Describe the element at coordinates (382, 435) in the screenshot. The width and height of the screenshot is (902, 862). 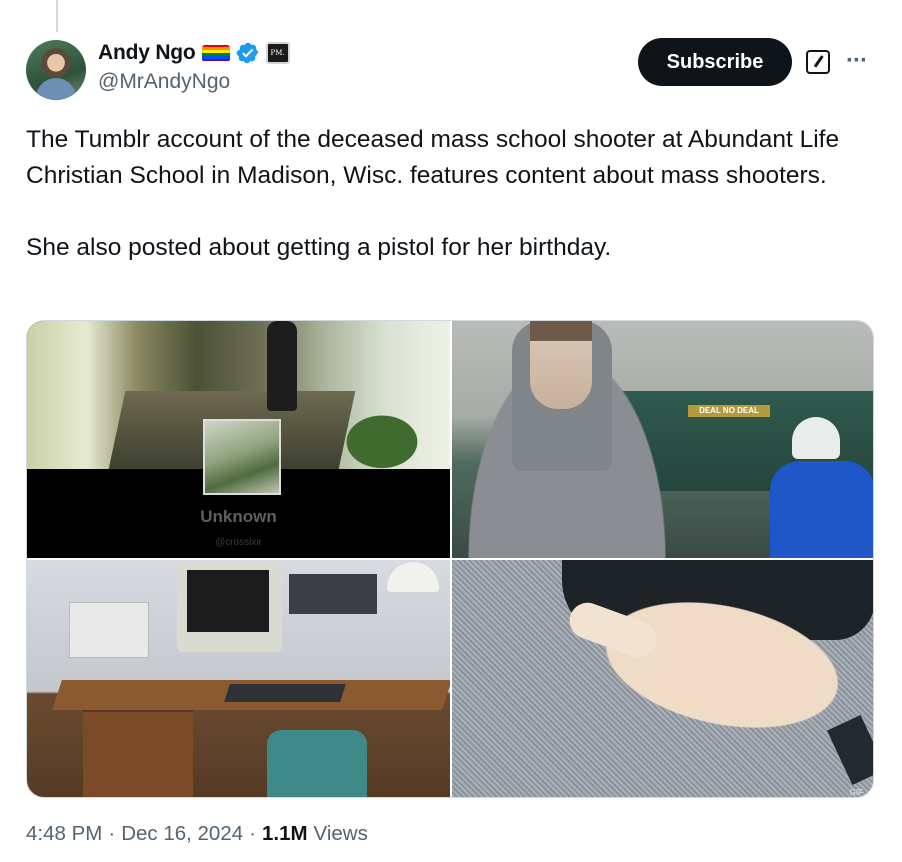
I see `plant` at that location.